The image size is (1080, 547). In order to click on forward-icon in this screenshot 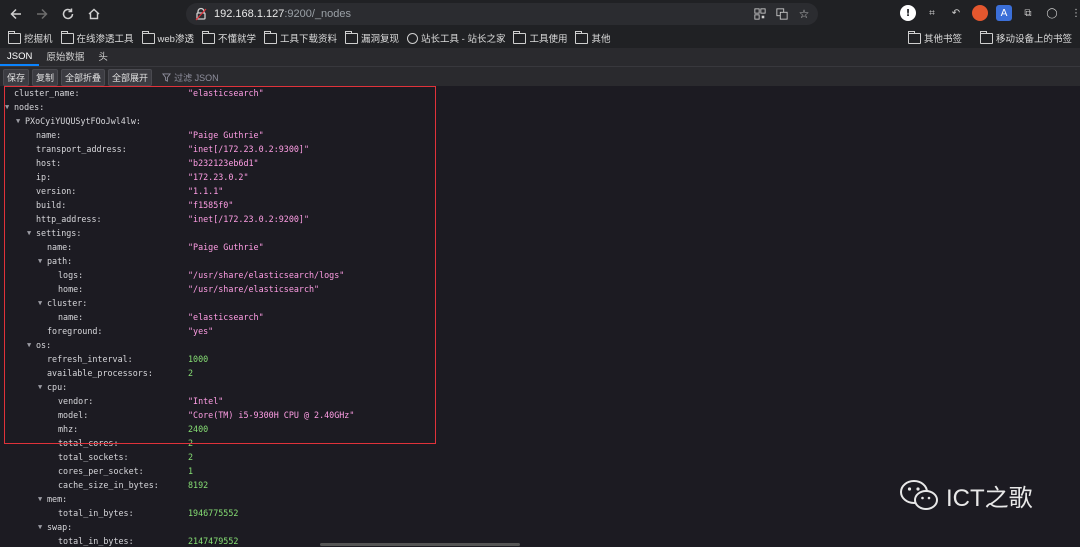, I will do `click(42, 14)`.